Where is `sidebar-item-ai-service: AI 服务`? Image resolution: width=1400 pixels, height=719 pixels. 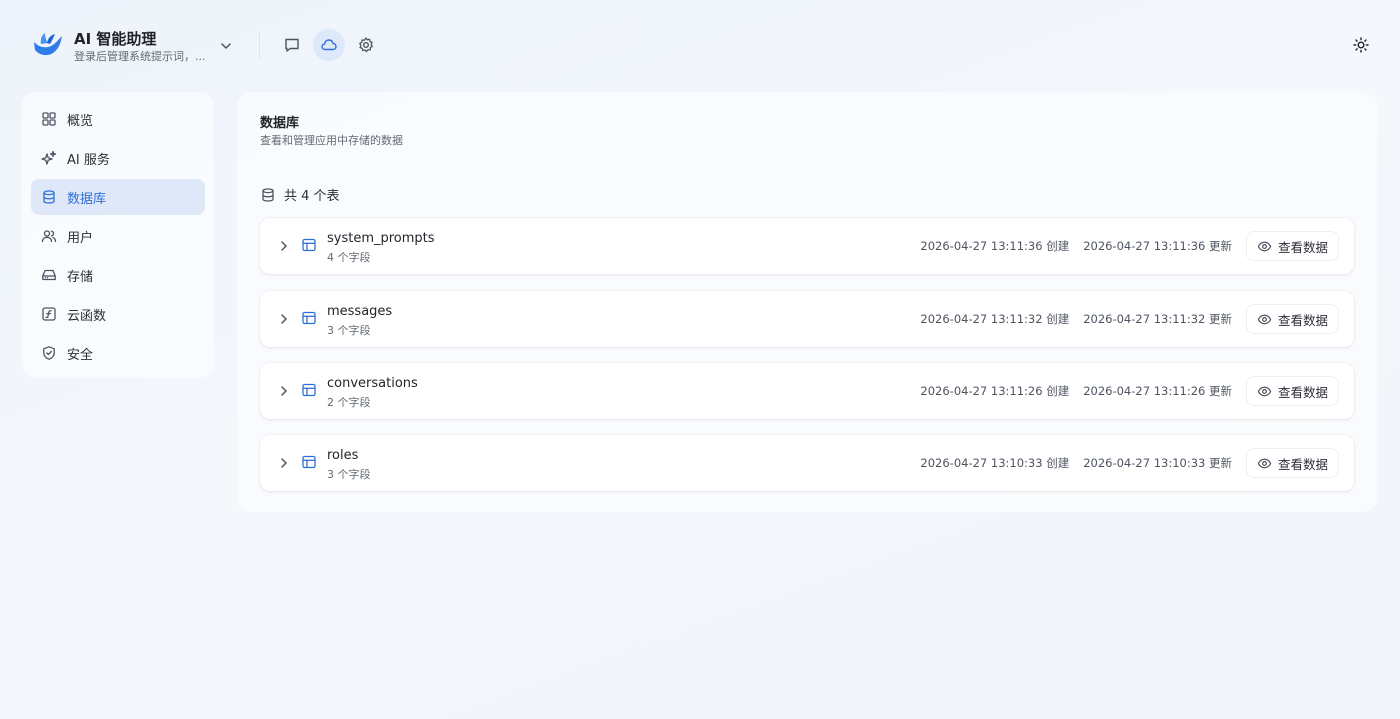 sidebar-item-ai-service: AI 服务 is located at coordinates (118, 158).